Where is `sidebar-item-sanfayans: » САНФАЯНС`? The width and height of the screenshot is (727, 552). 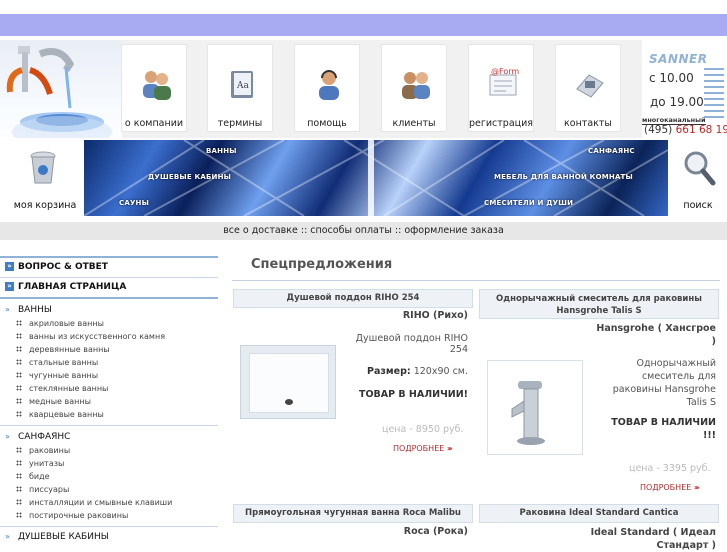 sidebar-item-sanfayans: » САНФАЯНС is located at coordinates (37, 437).